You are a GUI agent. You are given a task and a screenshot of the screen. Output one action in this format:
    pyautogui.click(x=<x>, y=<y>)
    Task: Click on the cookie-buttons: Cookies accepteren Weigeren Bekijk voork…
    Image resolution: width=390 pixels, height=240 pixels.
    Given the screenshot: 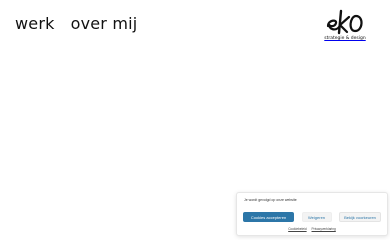 What is the action you would take?
    pyautogui.click(x=312, y=217)
    